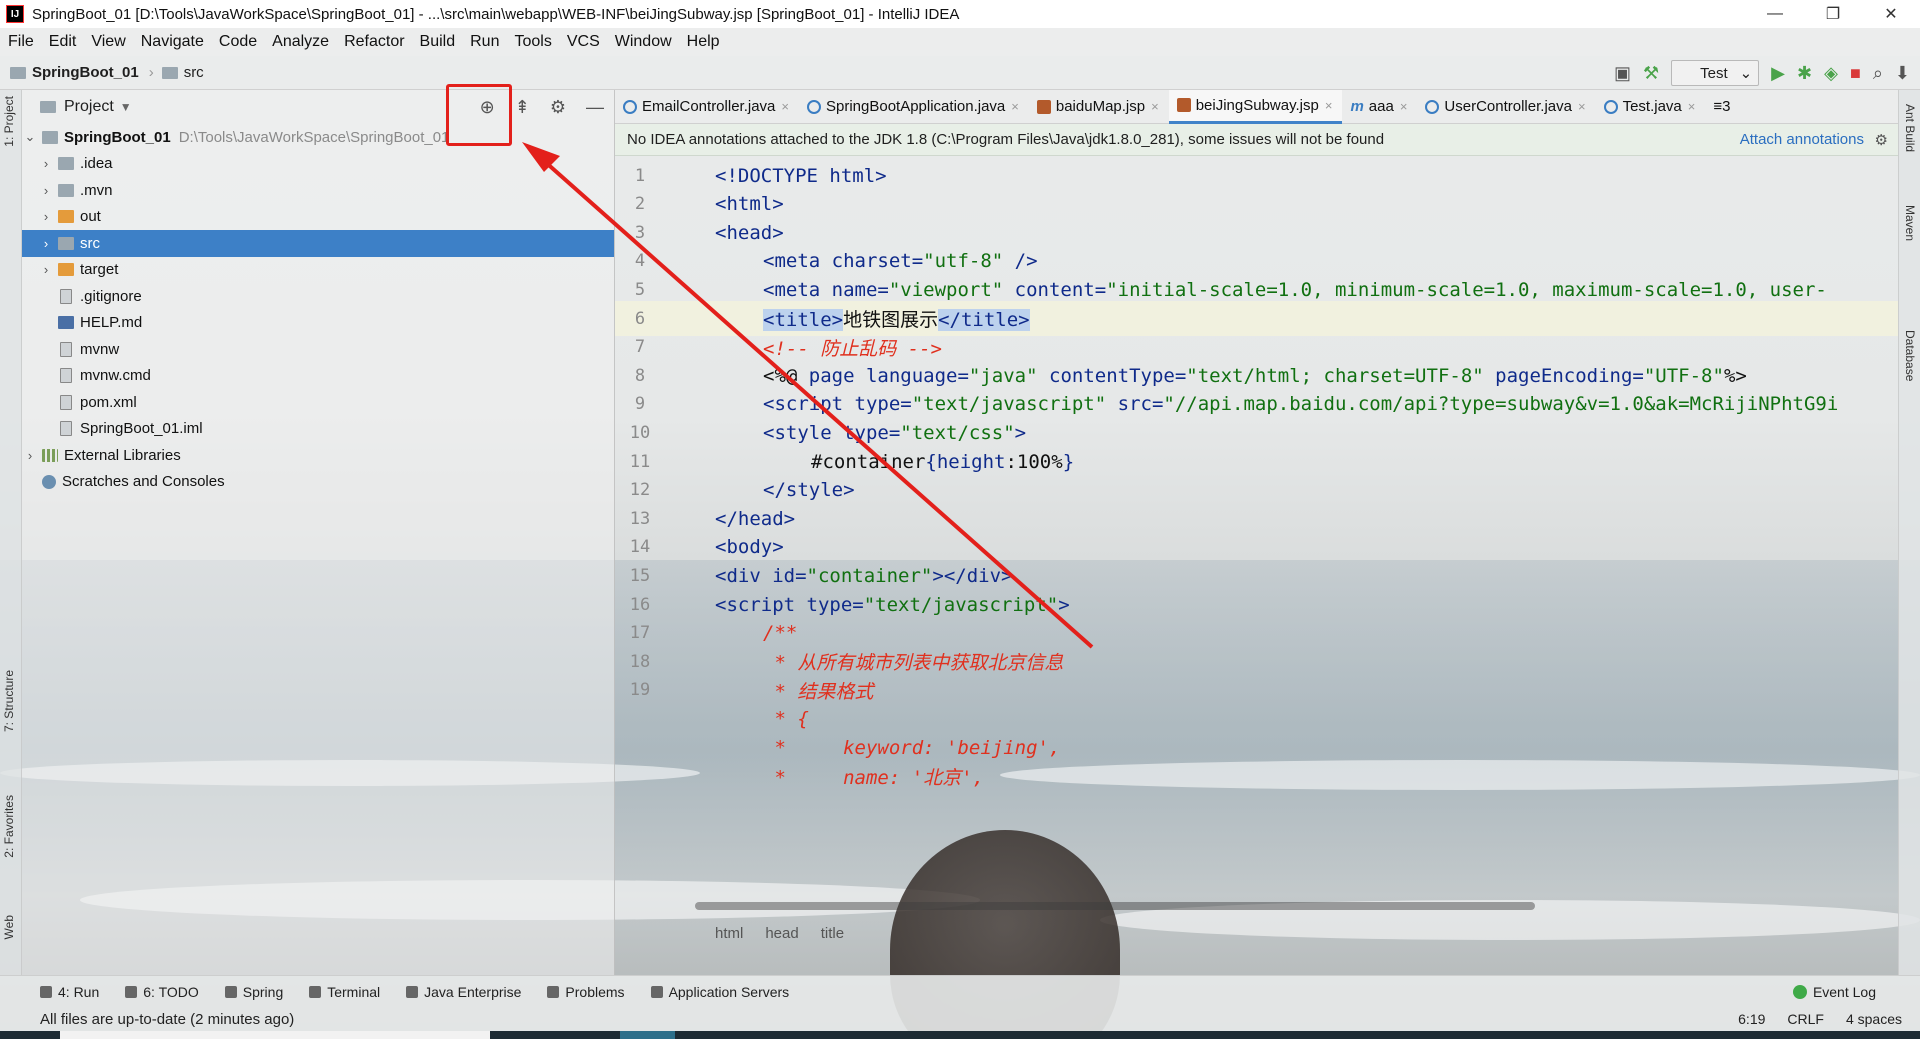  What do you see at coordinates (522, 107) in the screenshot?
I see `collapse-all-icon: ⇞` at bounding box center [522, 107].